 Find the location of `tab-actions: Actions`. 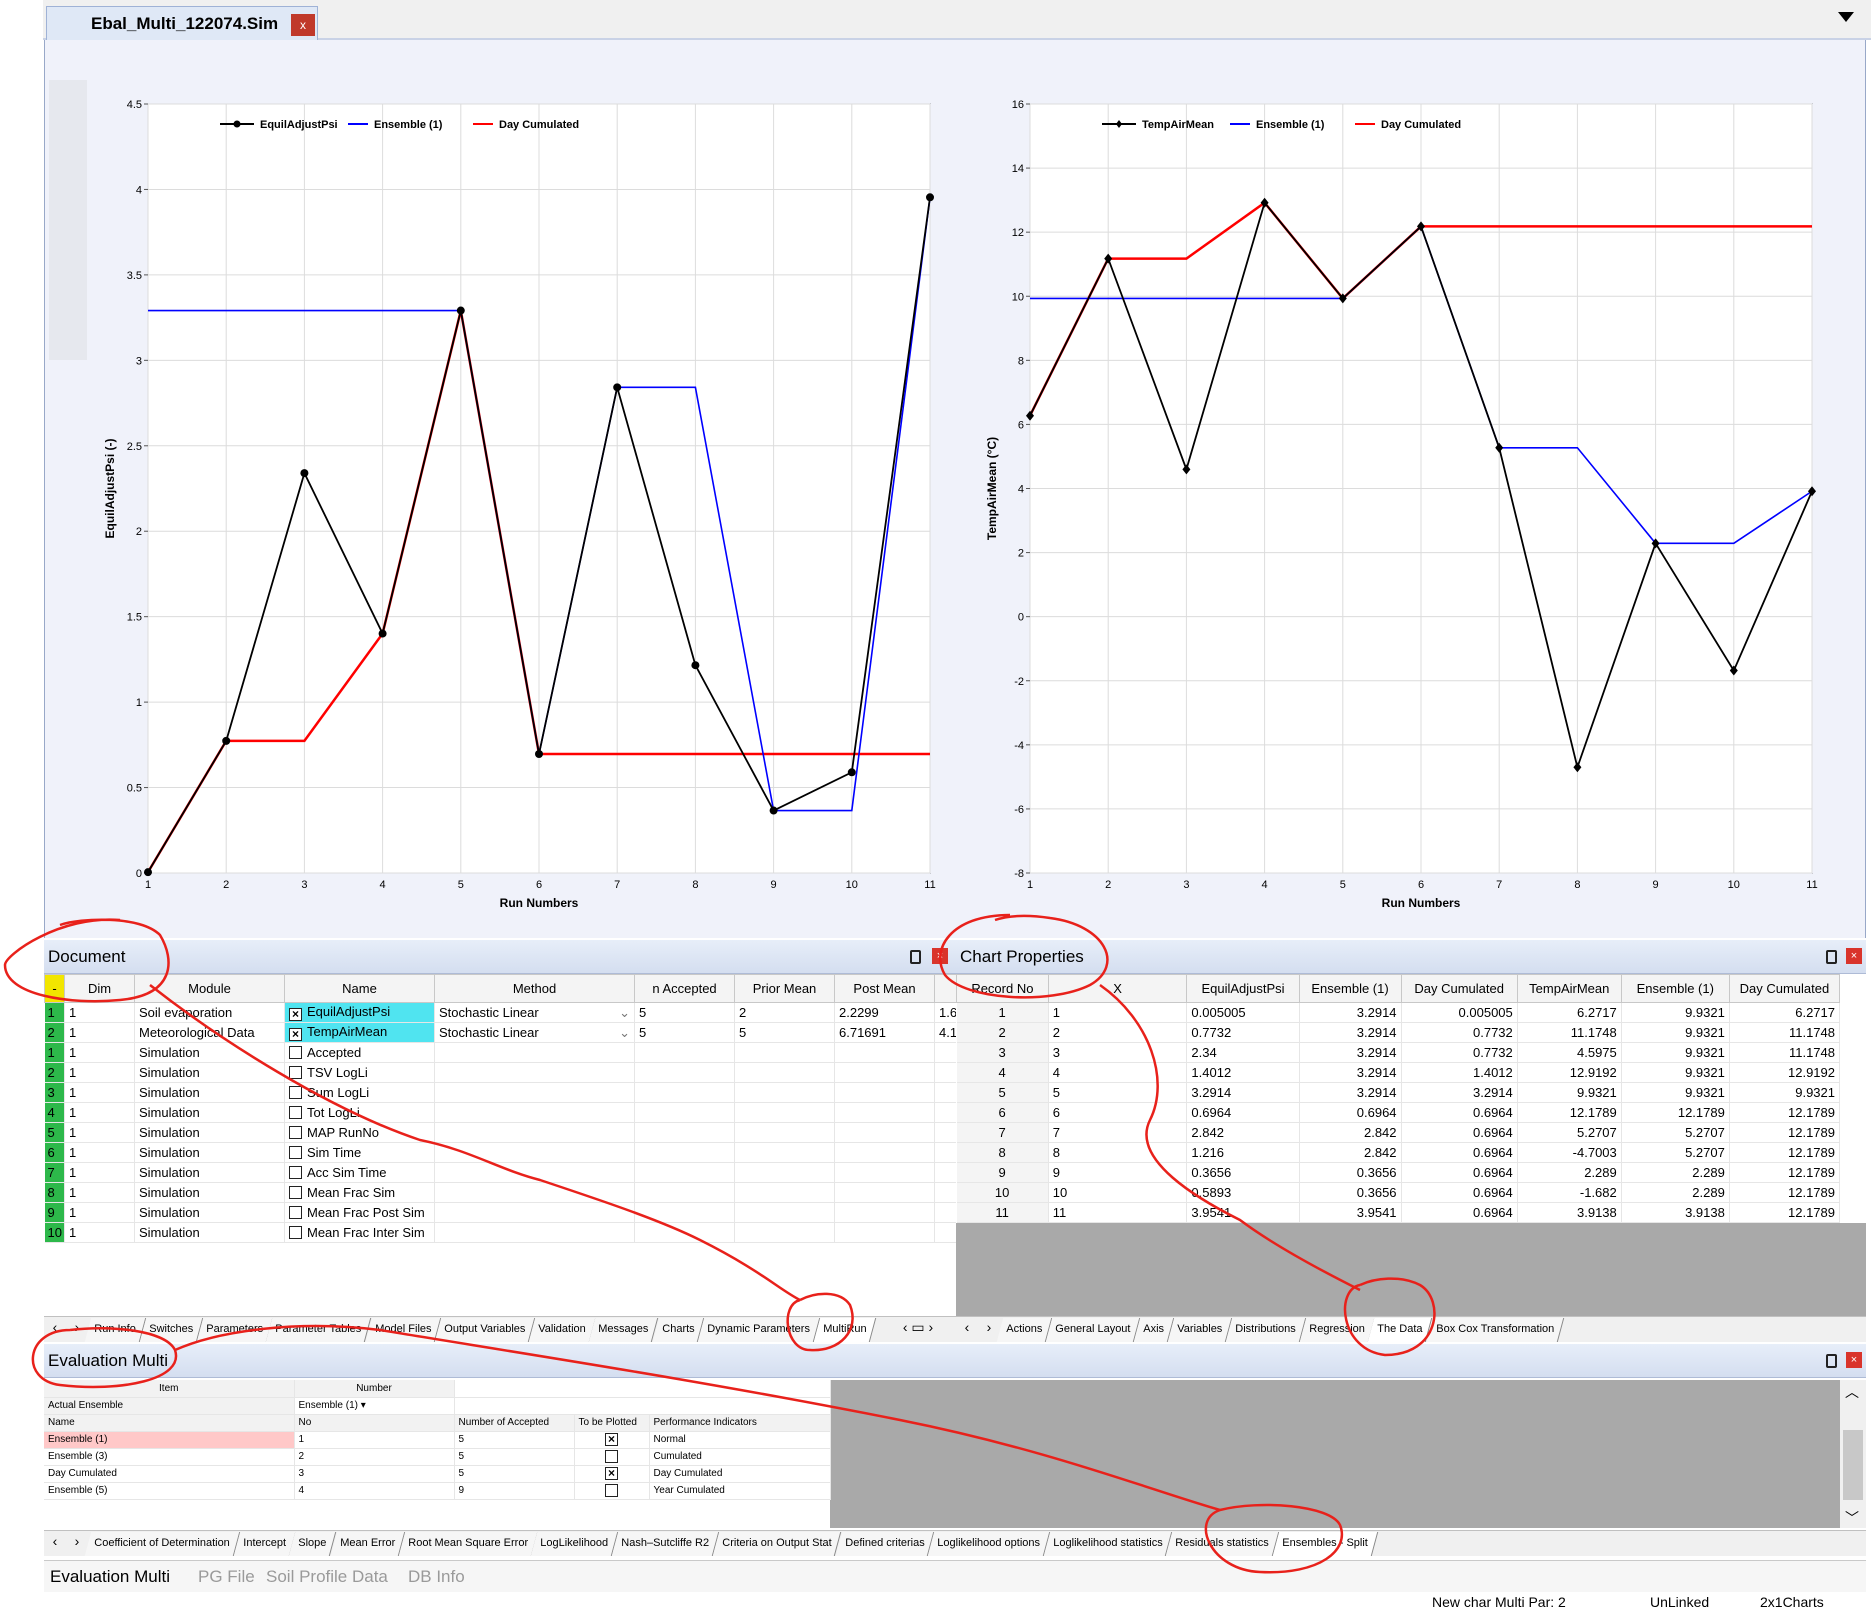

tab-actions: Actions is located at coordinates (1024, 1330).